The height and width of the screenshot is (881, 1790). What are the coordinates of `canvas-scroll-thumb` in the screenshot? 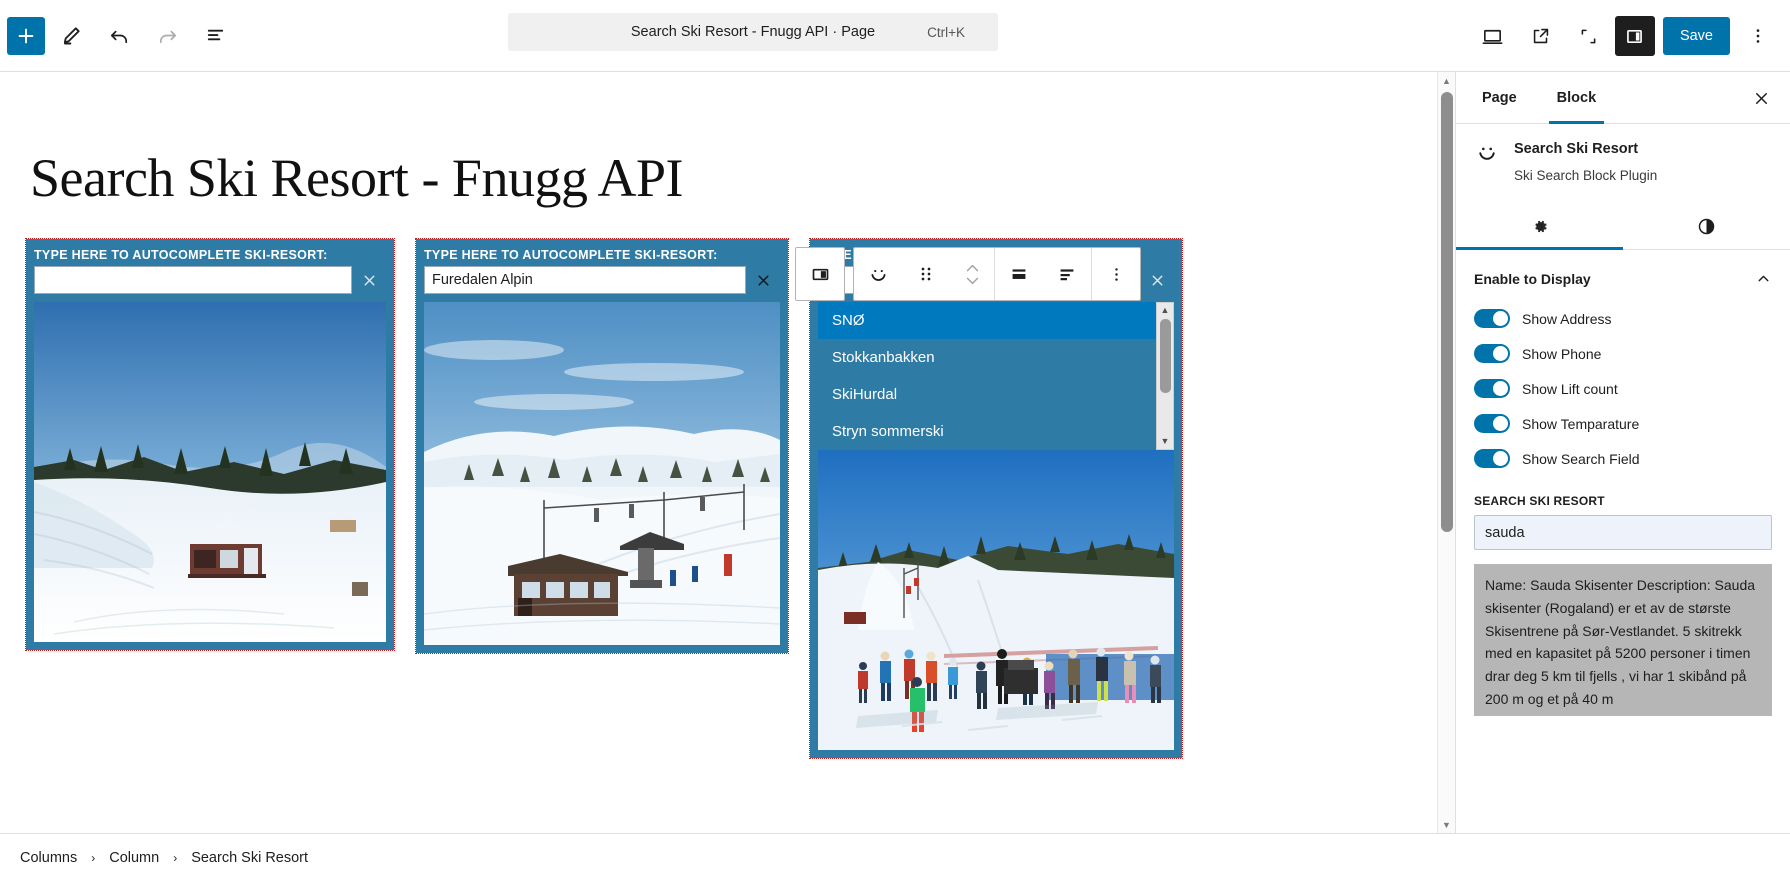 It's located at (1447, 312).